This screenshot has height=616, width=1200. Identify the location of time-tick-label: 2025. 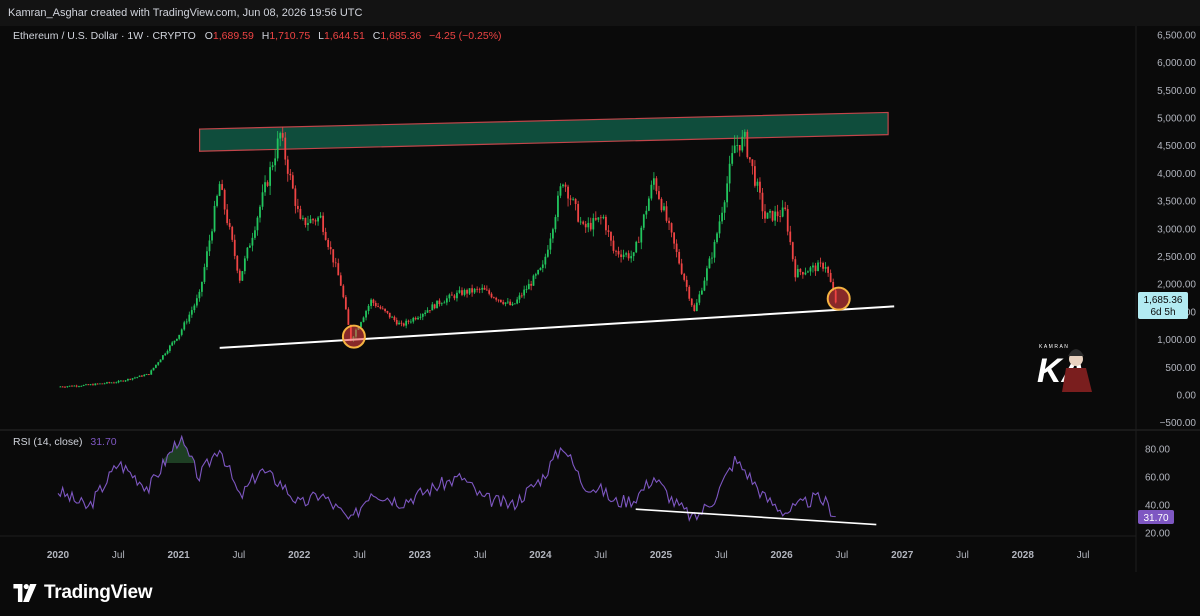
(661, 555).